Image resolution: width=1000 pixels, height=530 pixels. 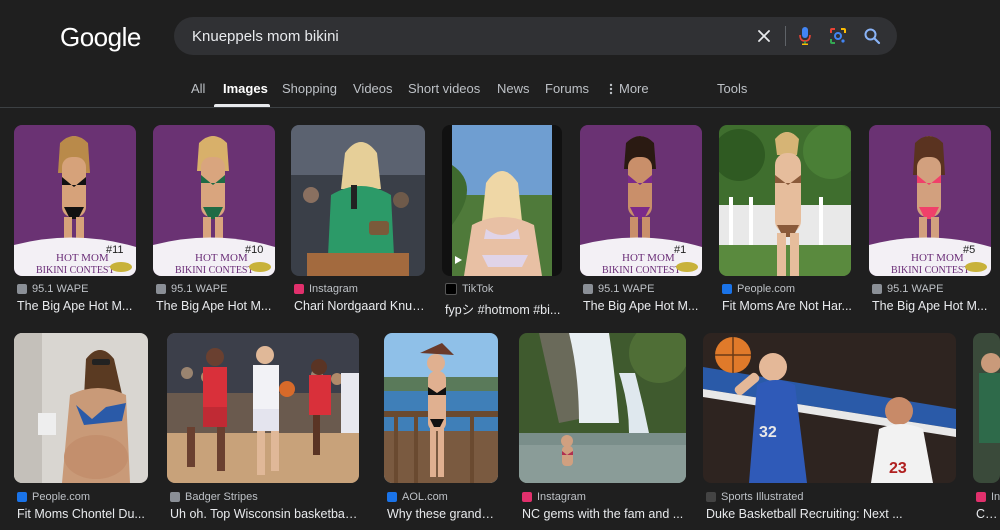 What do you see at coordinates (898, 468) in the screenshot?
I see `jersey-number: 23` at bounding box center [898, 468].